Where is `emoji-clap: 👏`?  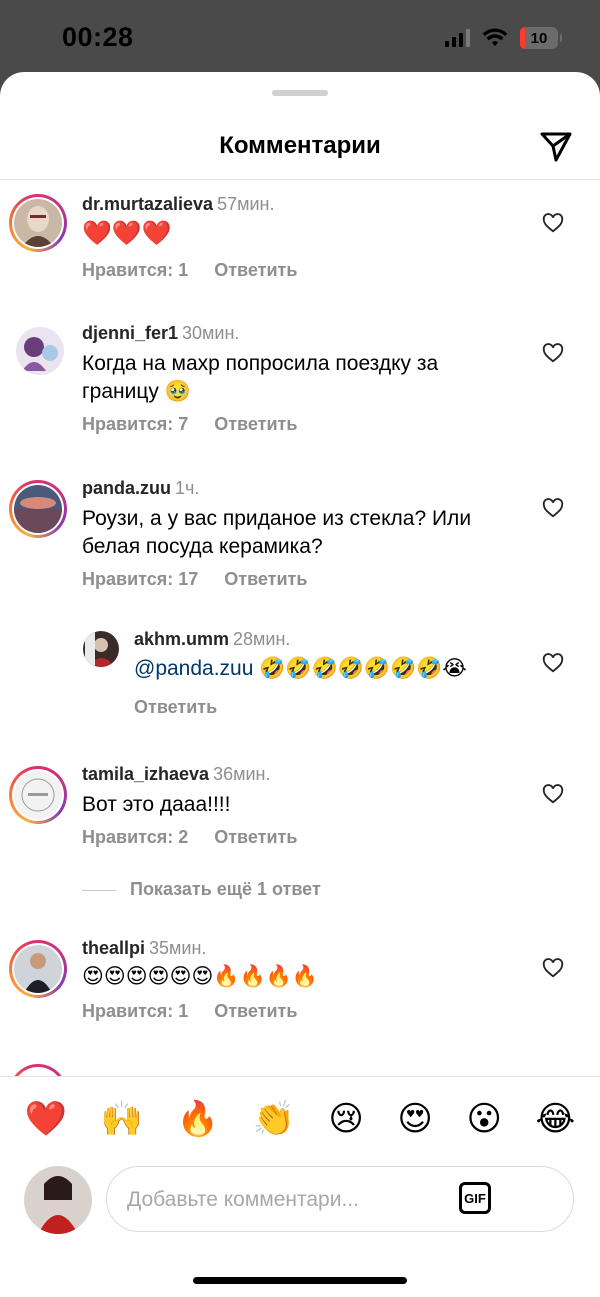 emoji-clap: 👏 is located at coordinates (274, 1119).